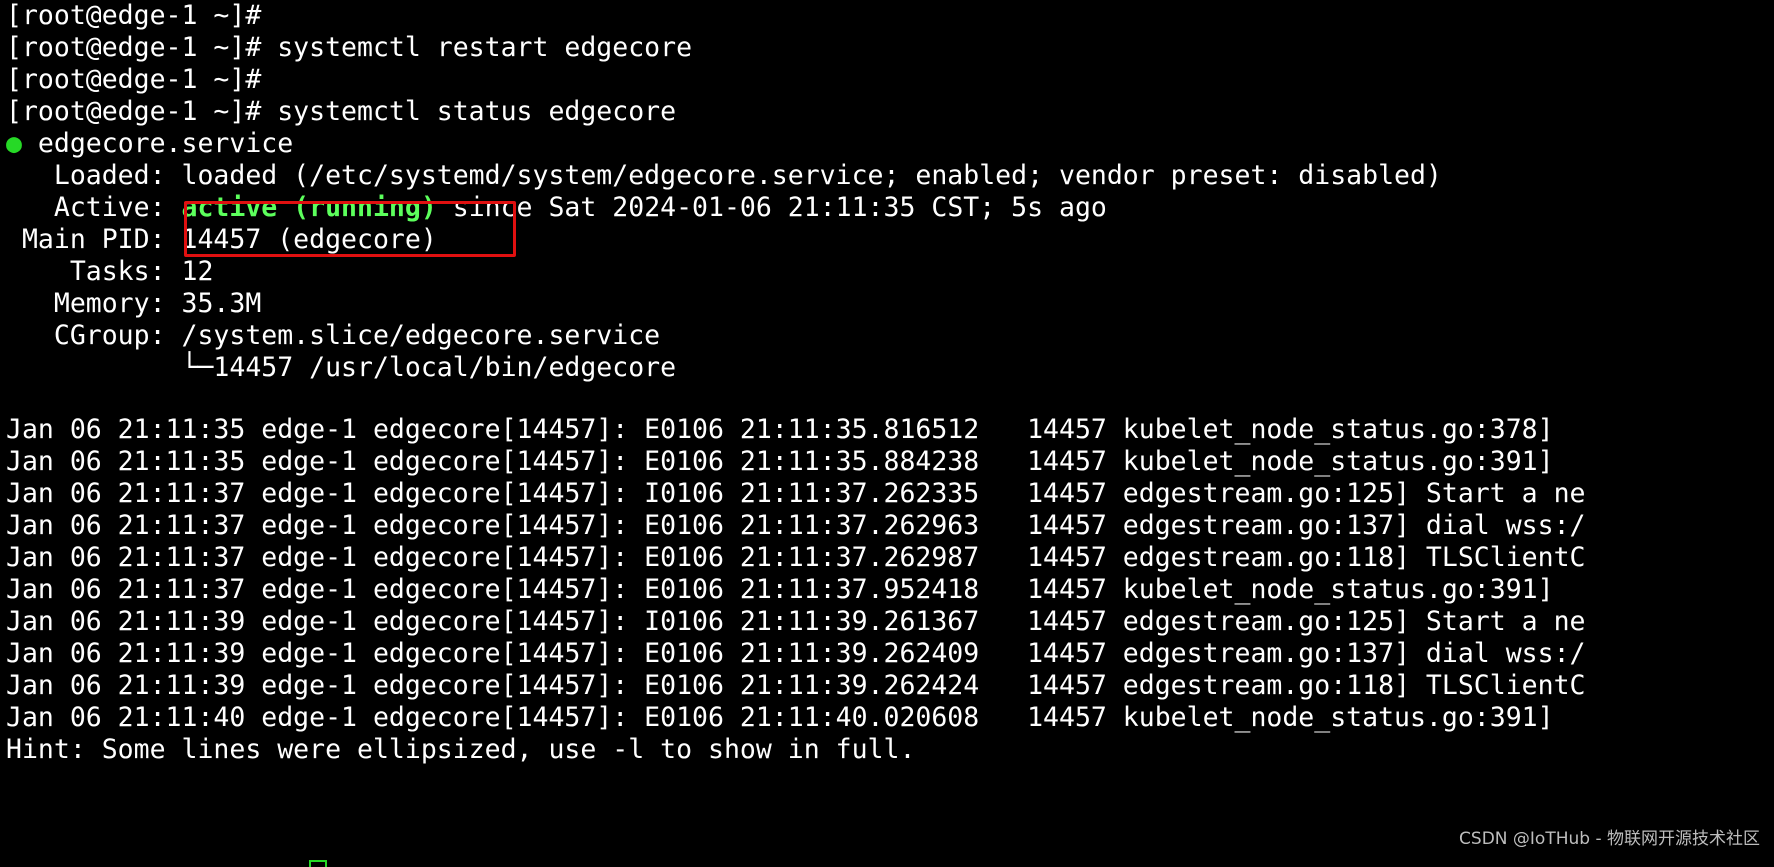 Image resolution: width=1774 pixels, height=867 pixels. Describe the element at coordinates (110, 271) in the screenshot. I see `tasks-line: Tasks: 12` at that location.